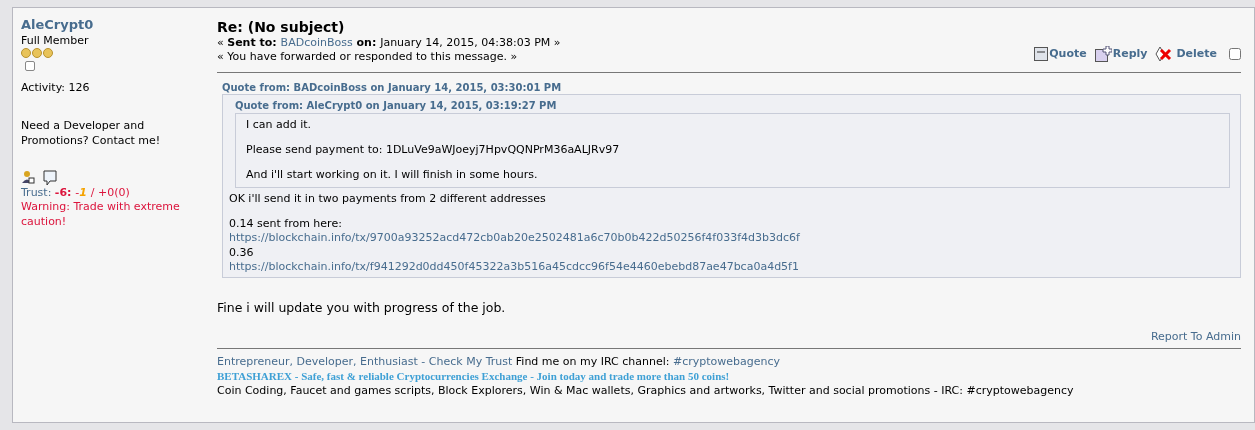  Describe the element at coordinates (362, 308) in the screenshot. I see `message-body: Fine i will update you with progress of the job.` at that location.